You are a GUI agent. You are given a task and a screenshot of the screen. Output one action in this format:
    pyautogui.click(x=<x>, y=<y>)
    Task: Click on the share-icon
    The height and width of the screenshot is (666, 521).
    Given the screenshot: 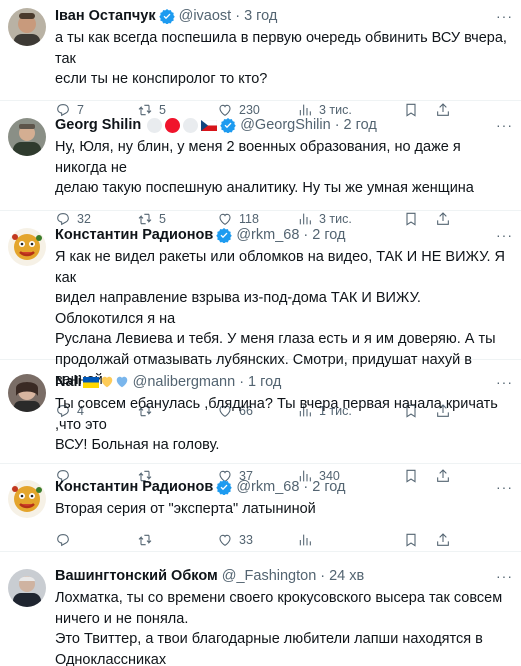 What is the action you would take?
    pyautogui.click(x=443, y=539)
    